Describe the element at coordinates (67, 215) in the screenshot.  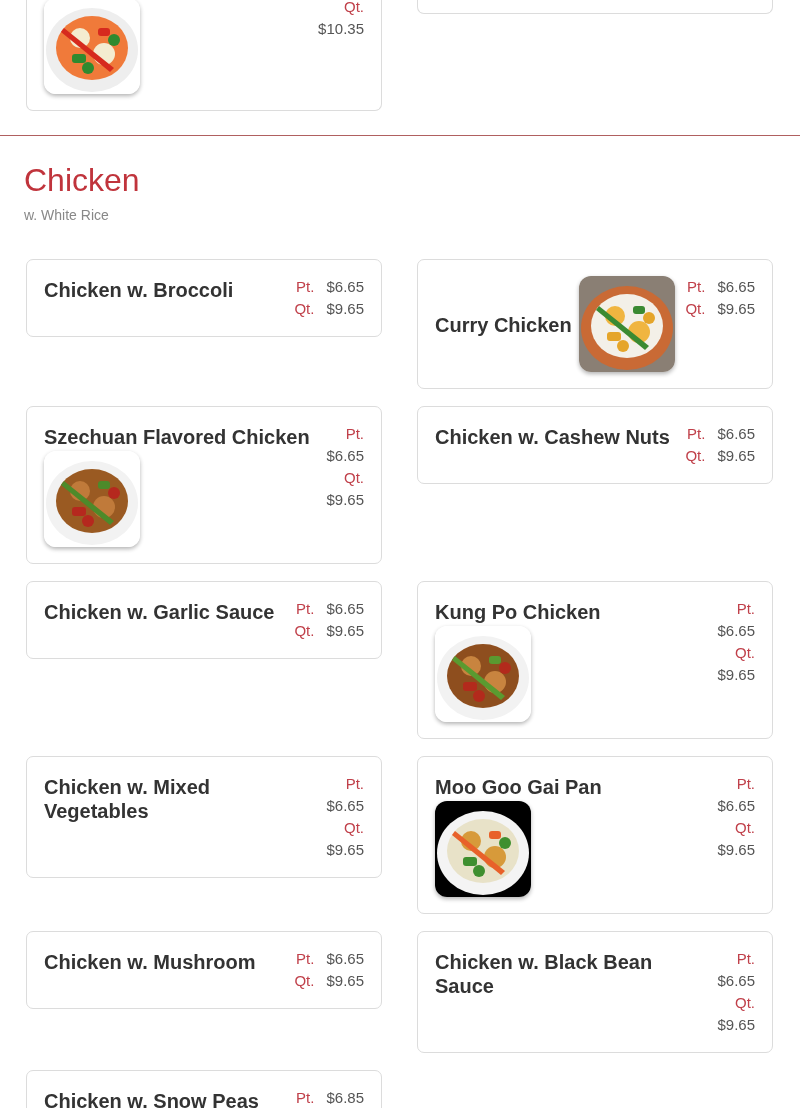
I see `section-subtitle: w. White Rice` at that location.